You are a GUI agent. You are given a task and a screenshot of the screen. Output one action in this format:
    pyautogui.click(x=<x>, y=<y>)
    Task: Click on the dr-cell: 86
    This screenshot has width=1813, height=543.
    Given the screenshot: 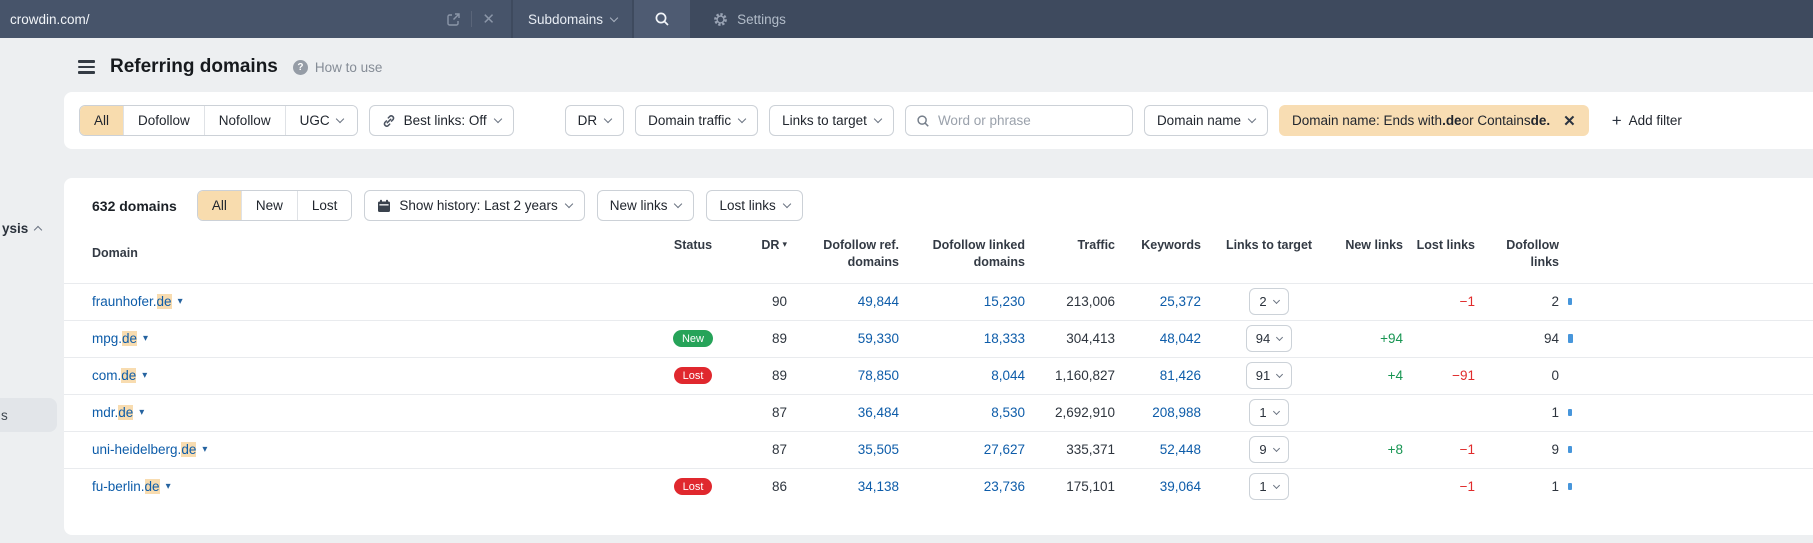 What is the action you would take?
    pyautogui.click(x=779, y=487)
    